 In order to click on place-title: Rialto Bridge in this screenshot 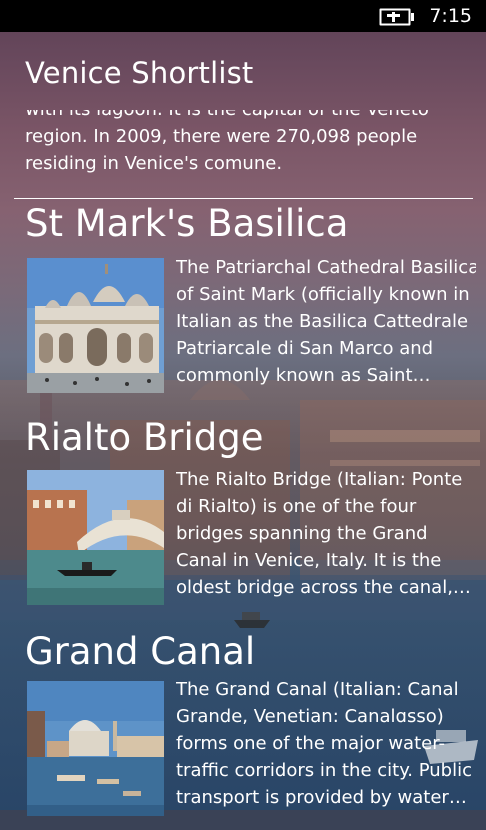, I will do `click(144, 437)`.